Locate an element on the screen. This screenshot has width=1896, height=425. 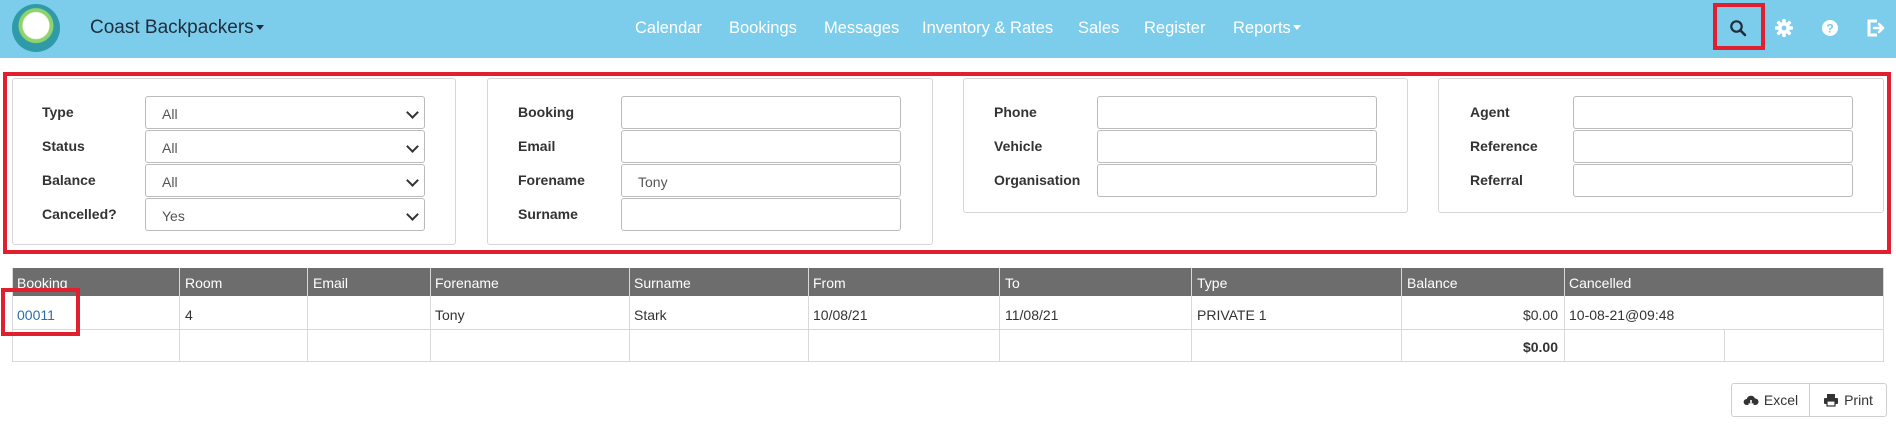
col-surname: Surname is located at coordinates (662, 283).